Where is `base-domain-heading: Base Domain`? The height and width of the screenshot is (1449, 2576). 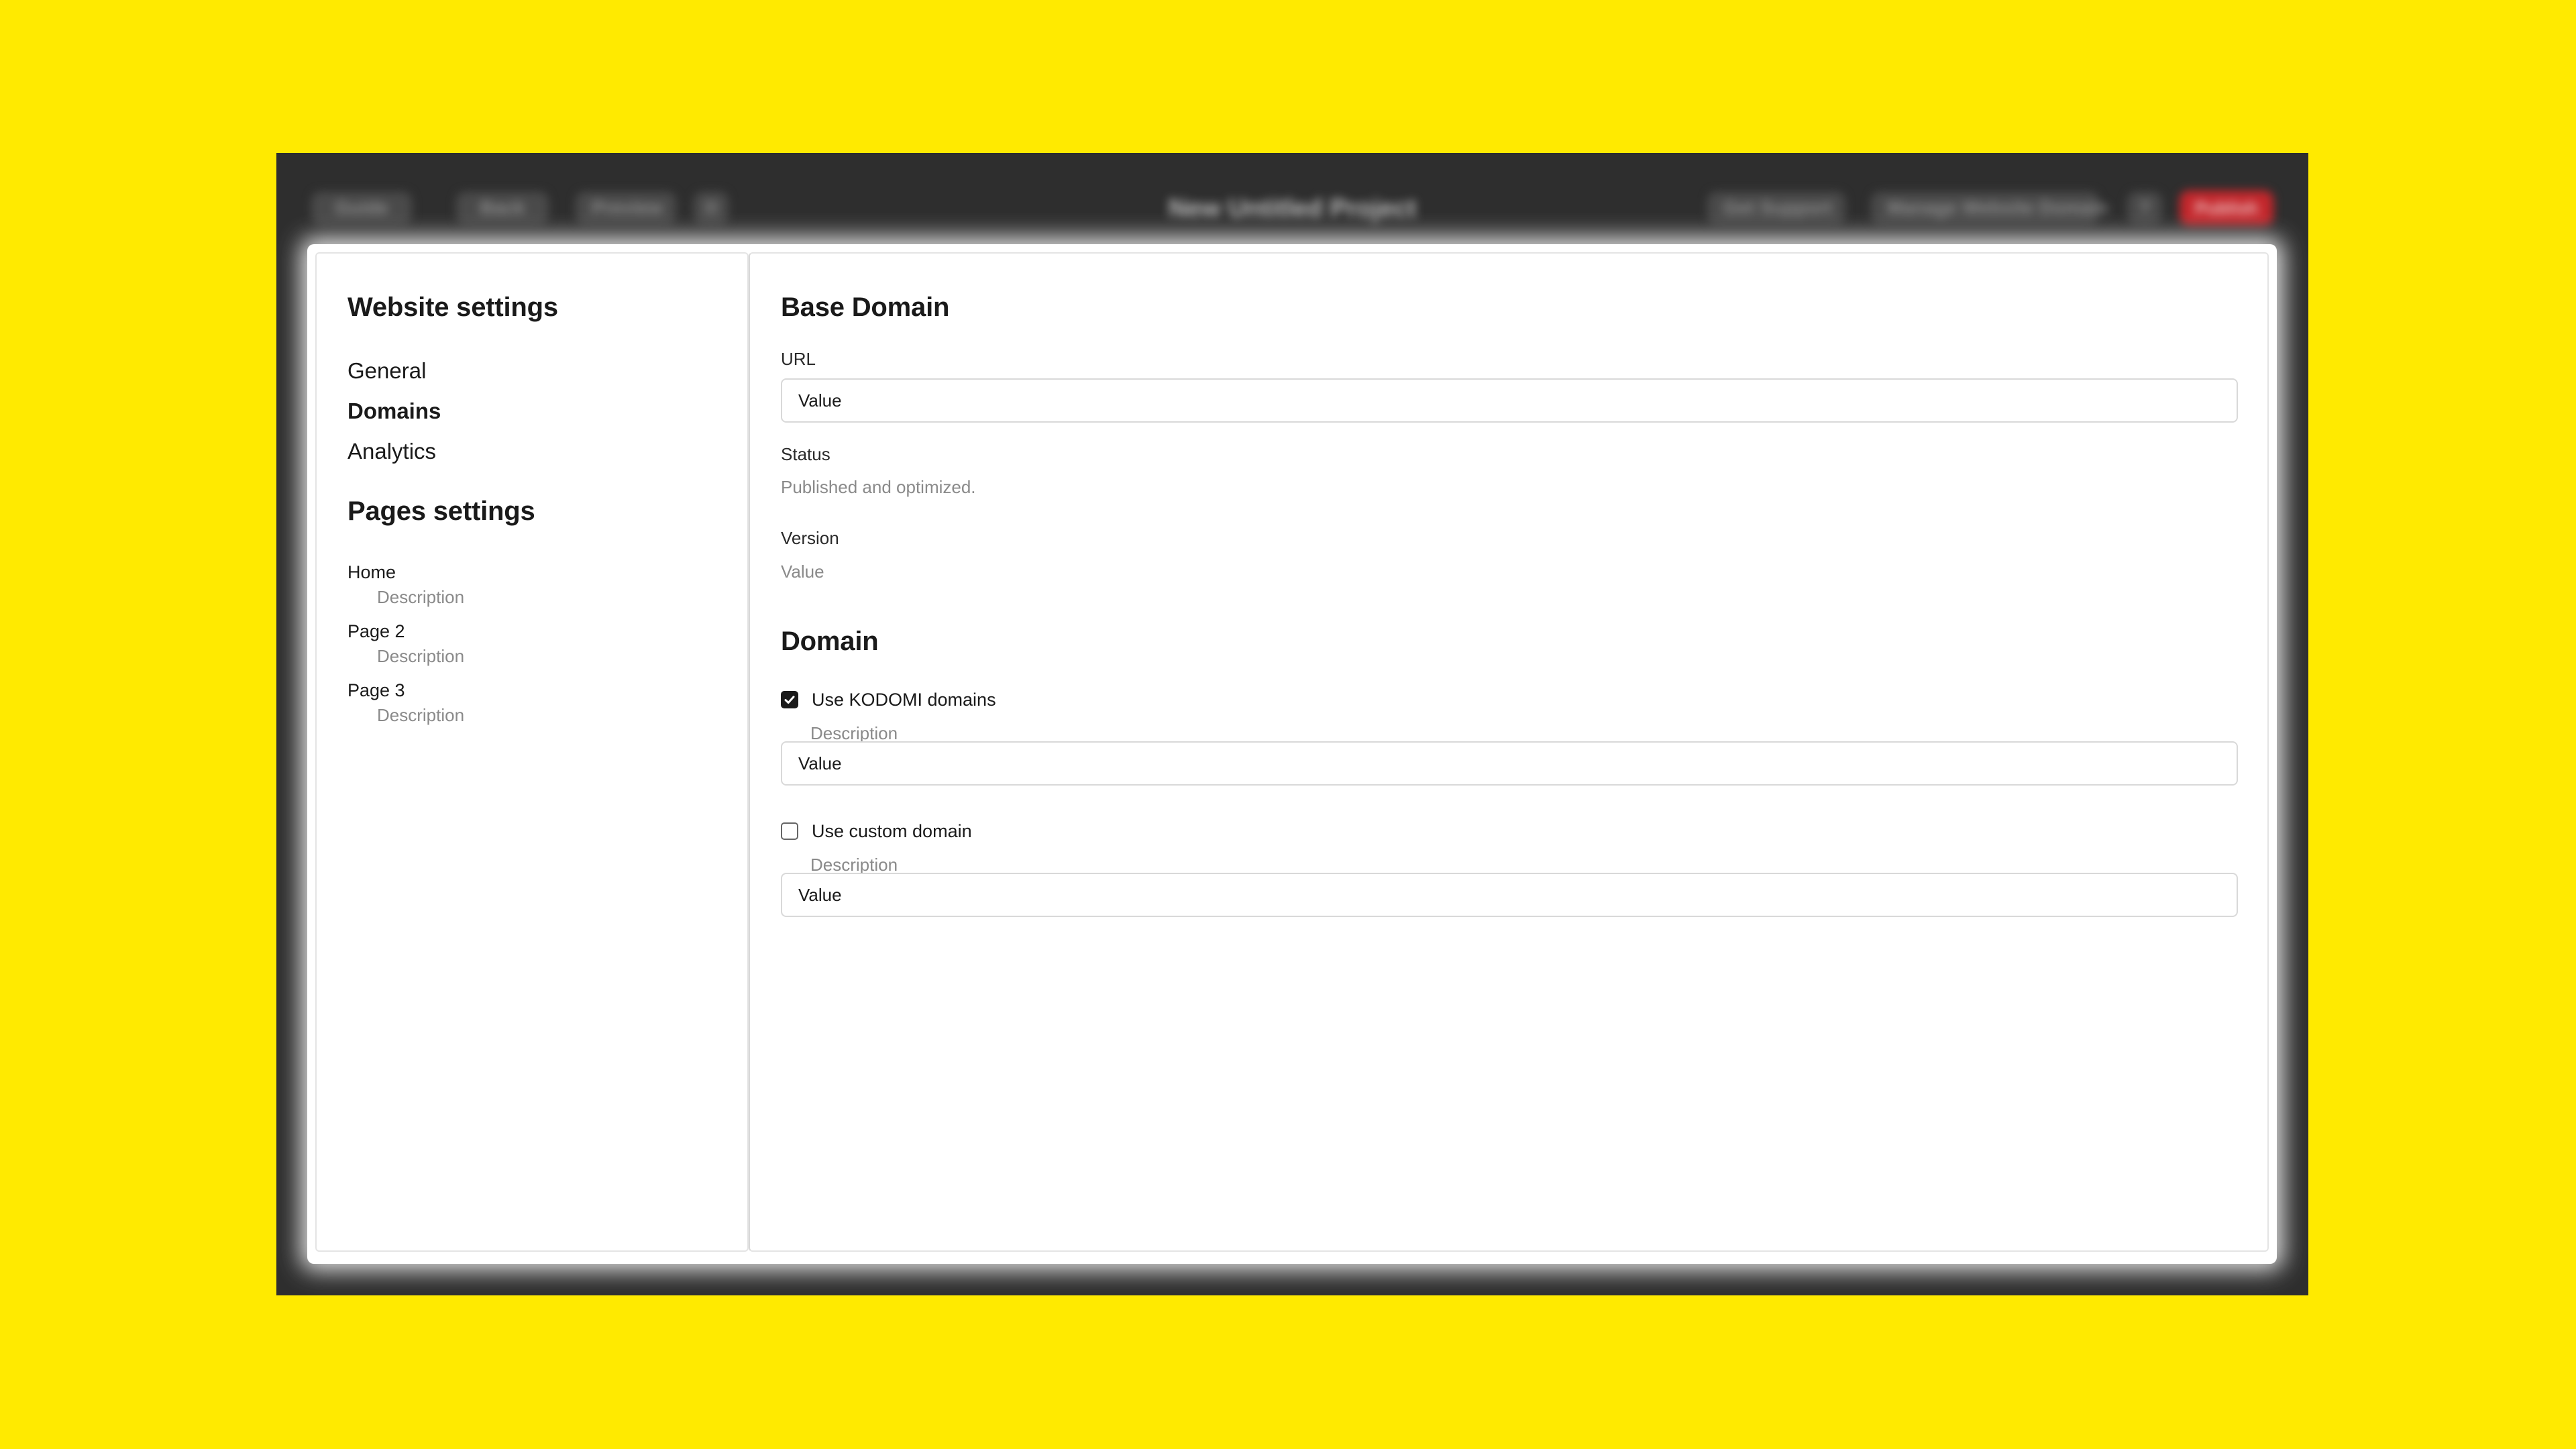 base-domain-heading: Base Domain is located at coordinates (865, 307).